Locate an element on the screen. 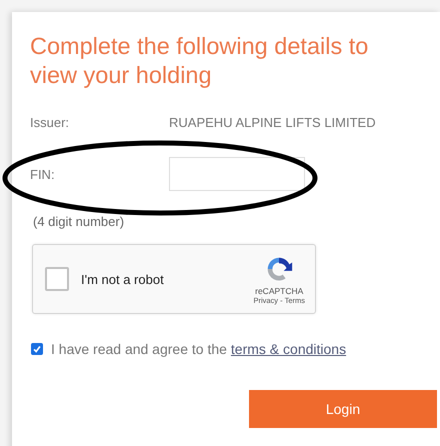 The image size is (440, 446). terms-conditions-link: terms & conditions is located at coordinates (288, 349).